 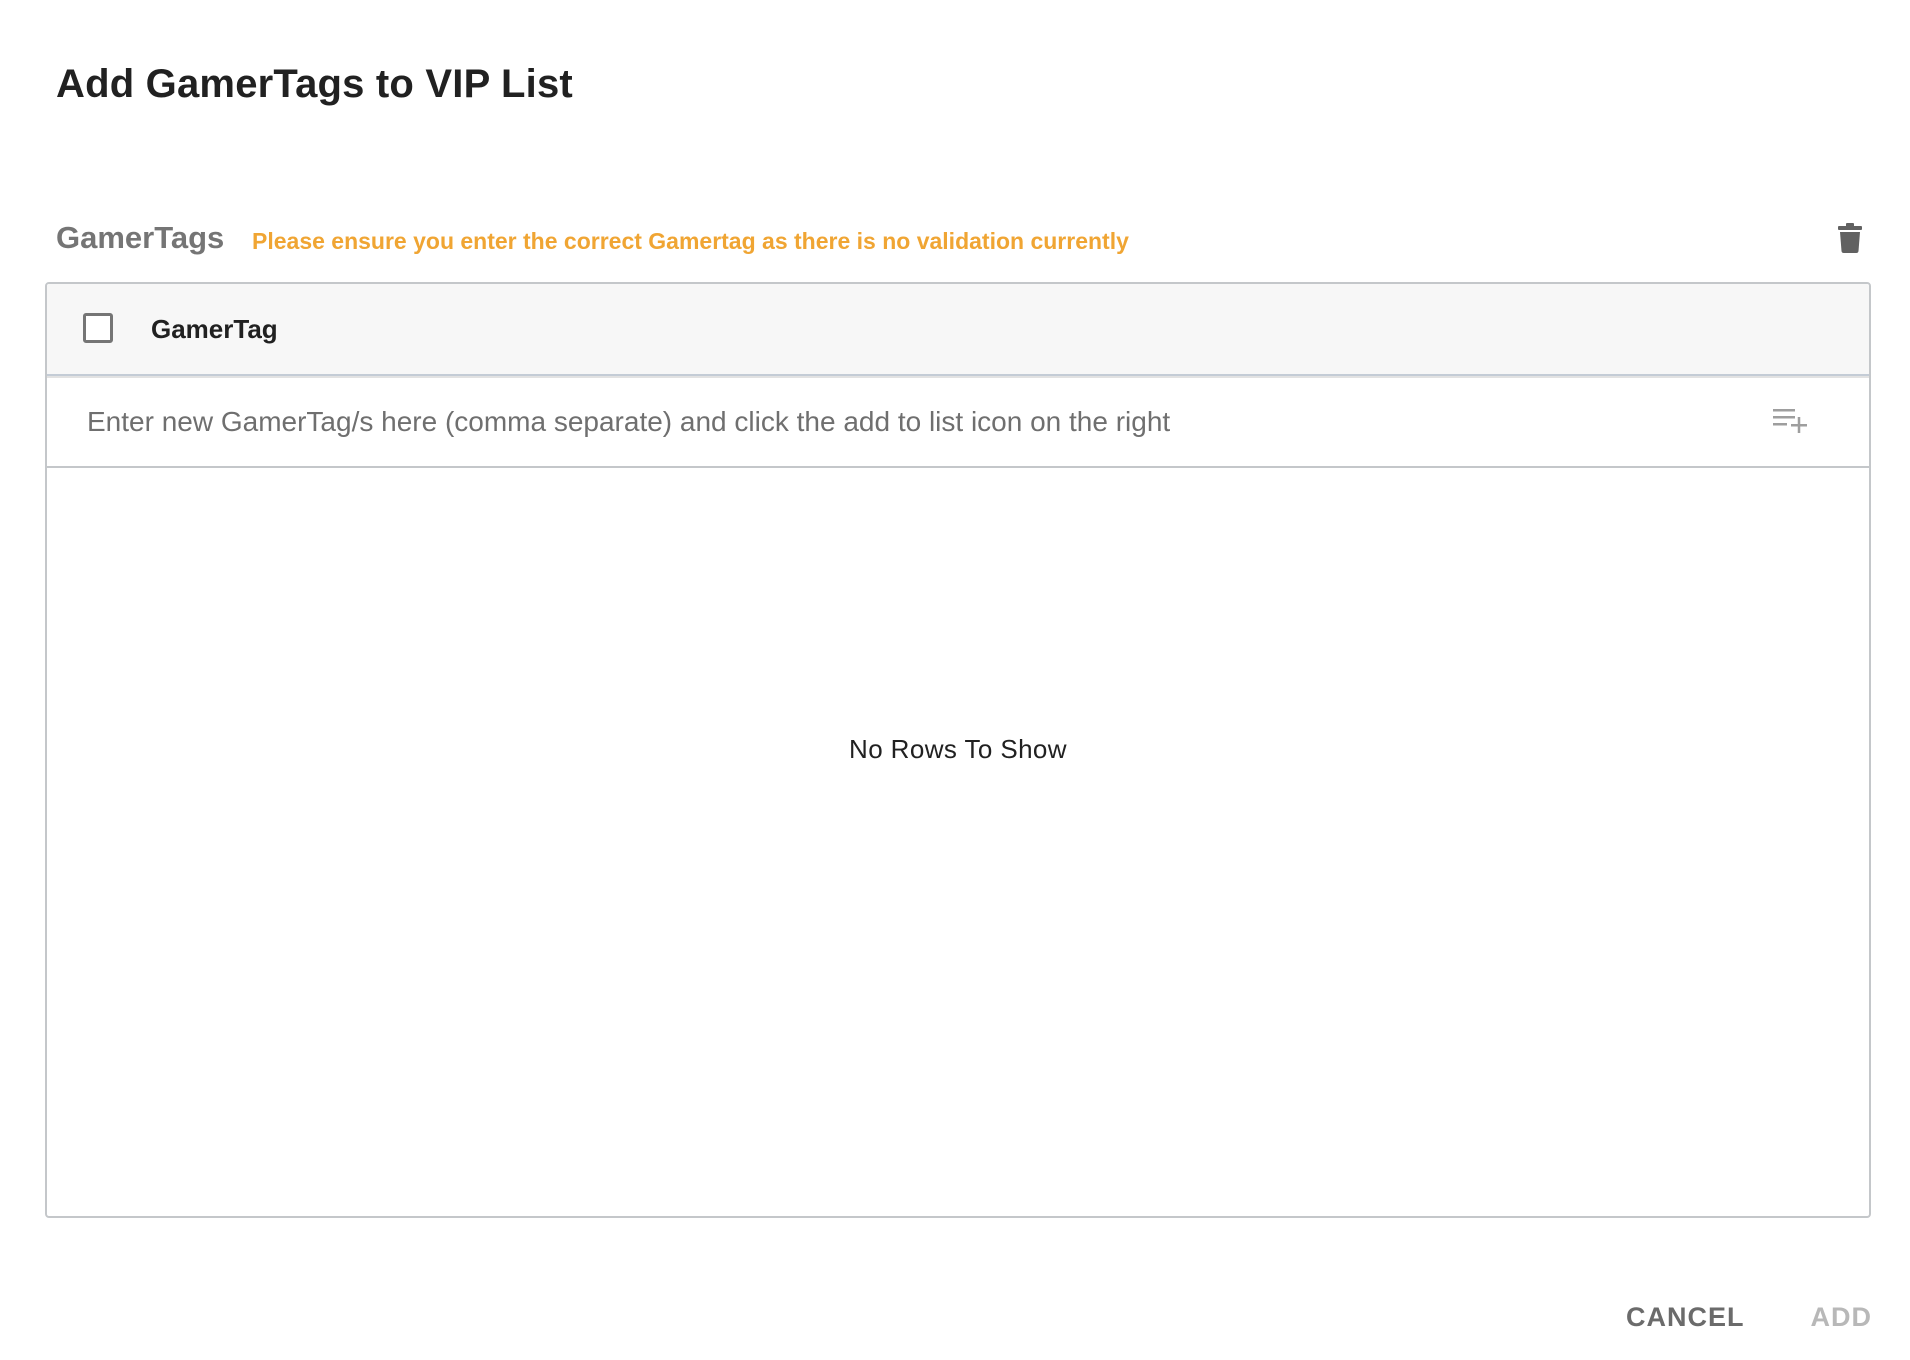 I want to click on add-button: ADD, so click(x=1842, y=1317).